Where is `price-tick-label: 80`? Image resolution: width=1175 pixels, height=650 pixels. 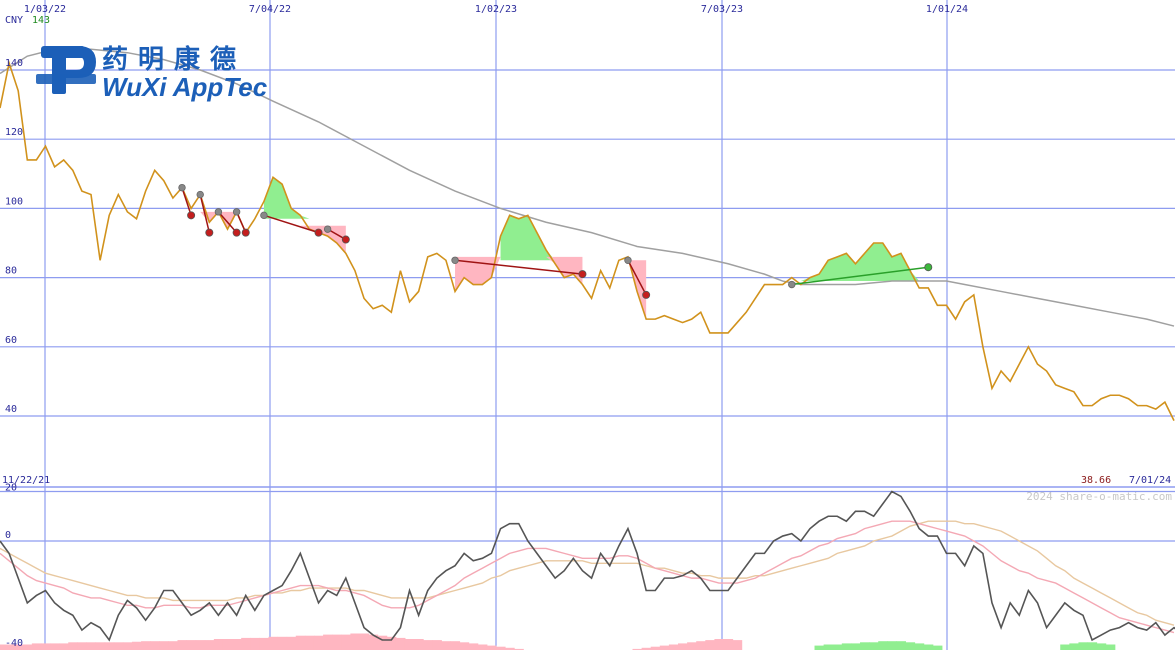 price-tick-label: 80 is located at coordinates (11, 271).